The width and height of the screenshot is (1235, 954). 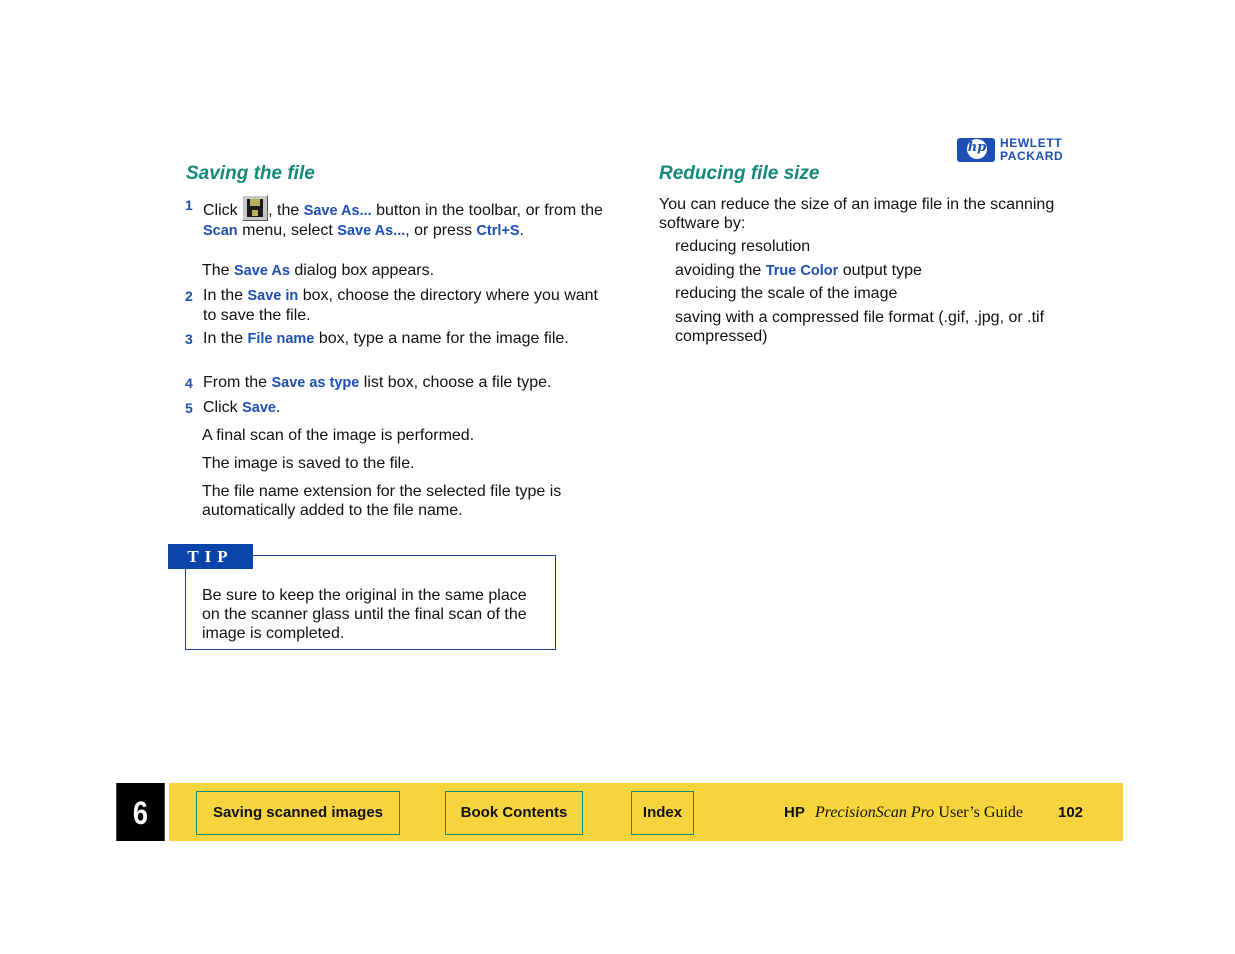 What do you see at coordinates (273, 296) in the screenshot?
I see `keyword-save-in: Save in` at bounding box center [273, 296].